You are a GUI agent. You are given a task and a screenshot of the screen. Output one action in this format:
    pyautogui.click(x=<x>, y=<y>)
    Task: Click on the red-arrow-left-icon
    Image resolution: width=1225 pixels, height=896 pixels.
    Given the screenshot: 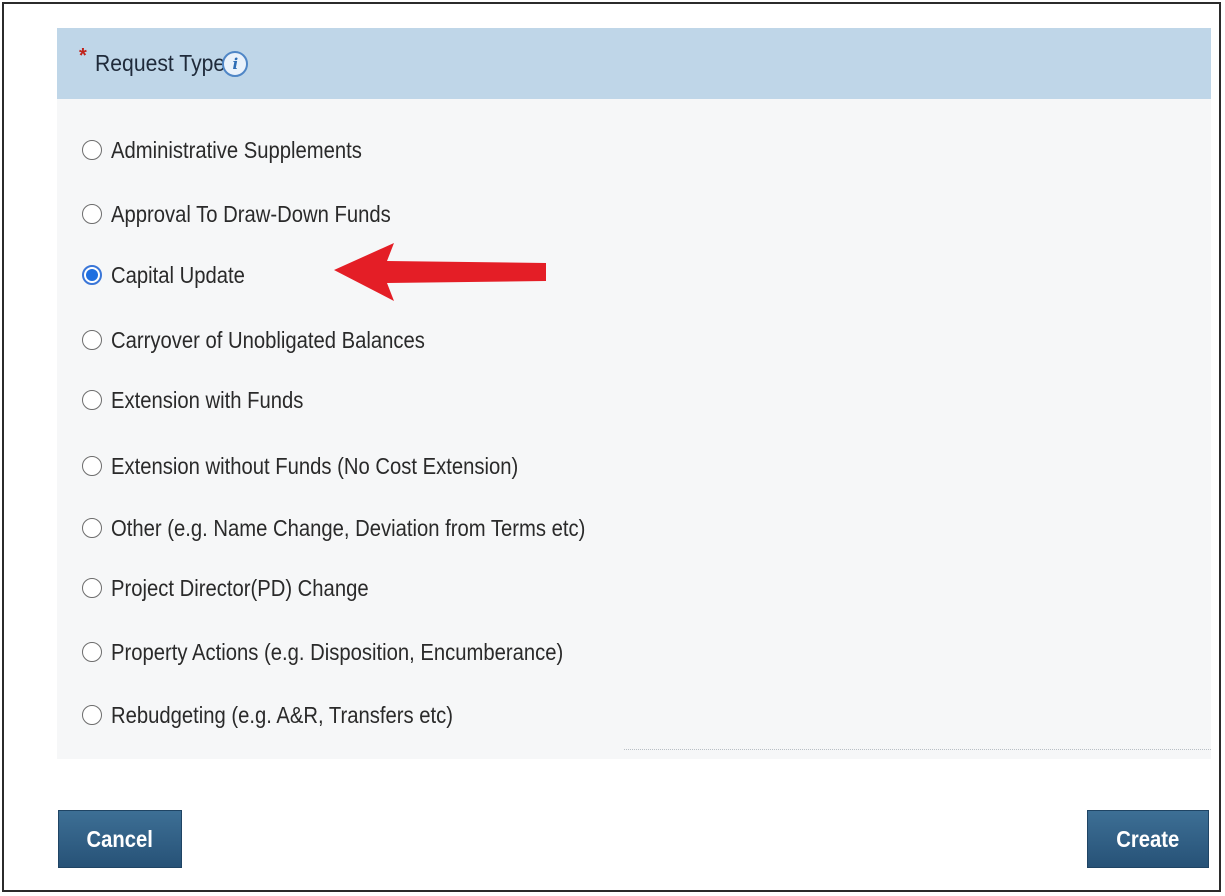 What is the action you would take?
    pyautogui.click(x=440, y=272)
    